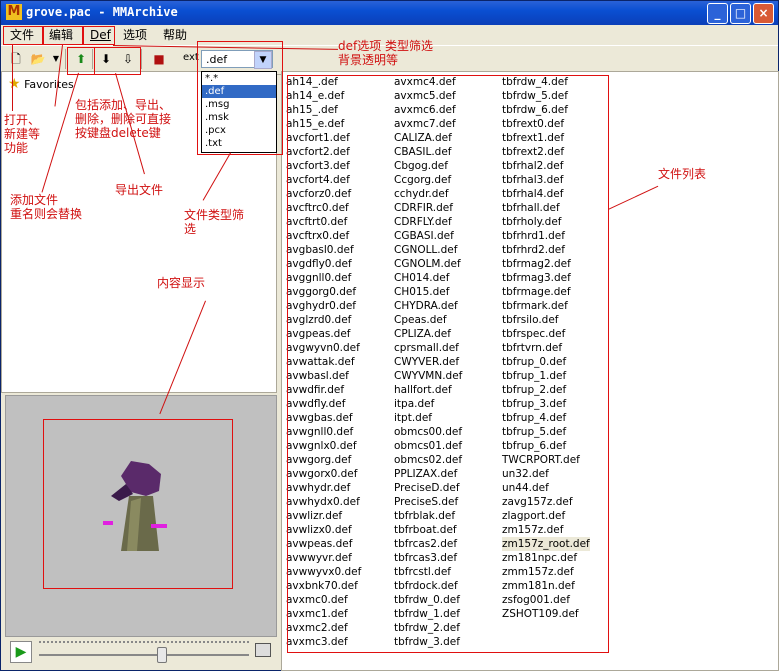  What do you see at coordinates (14, 84) in the screenshot?
I see `star-icon: ★` at bounding box center [14, 84].